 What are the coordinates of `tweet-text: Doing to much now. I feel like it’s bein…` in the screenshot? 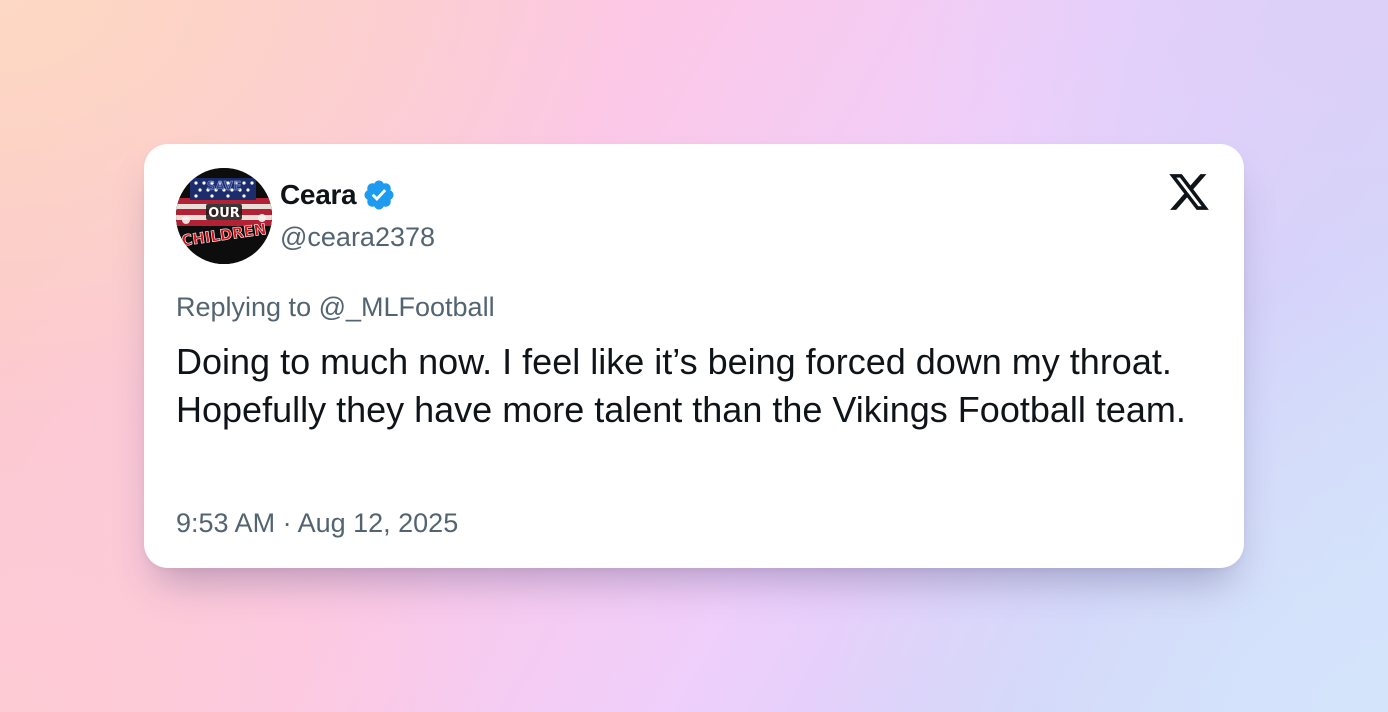 It's located at (681, 385).